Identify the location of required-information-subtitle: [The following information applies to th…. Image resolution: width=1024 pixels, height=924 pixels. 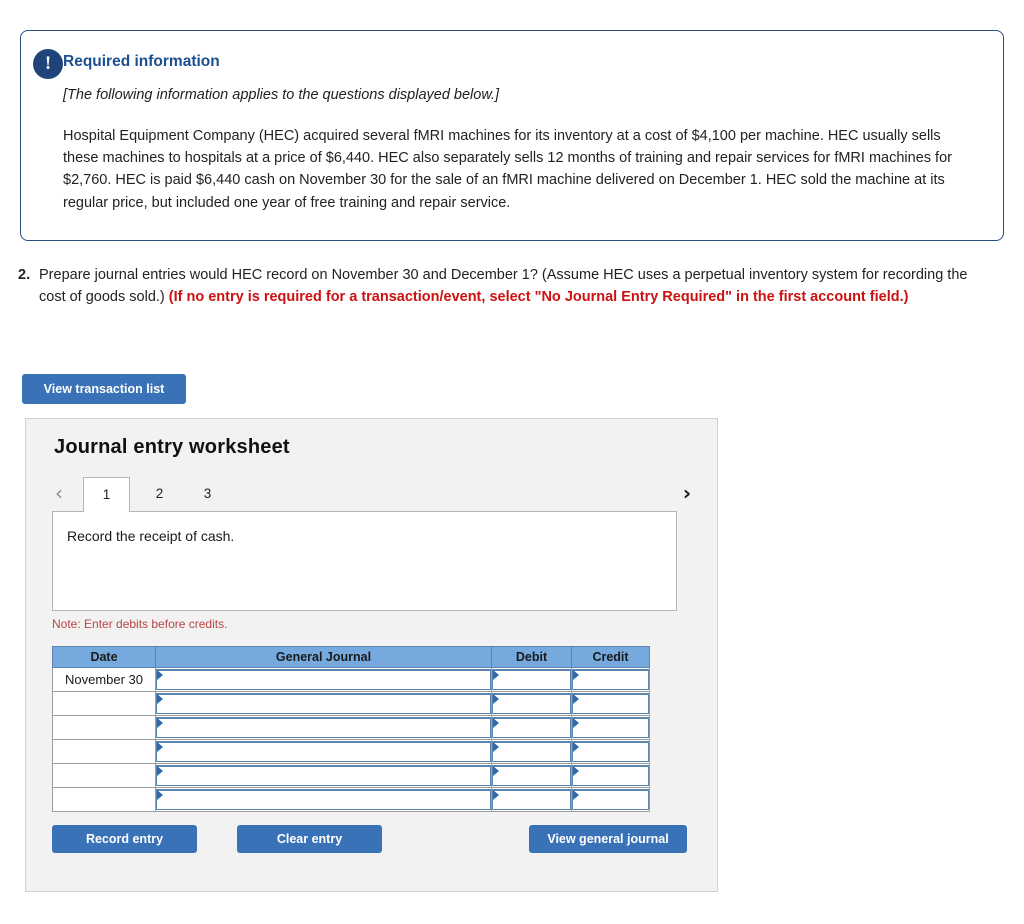
(281, 95).